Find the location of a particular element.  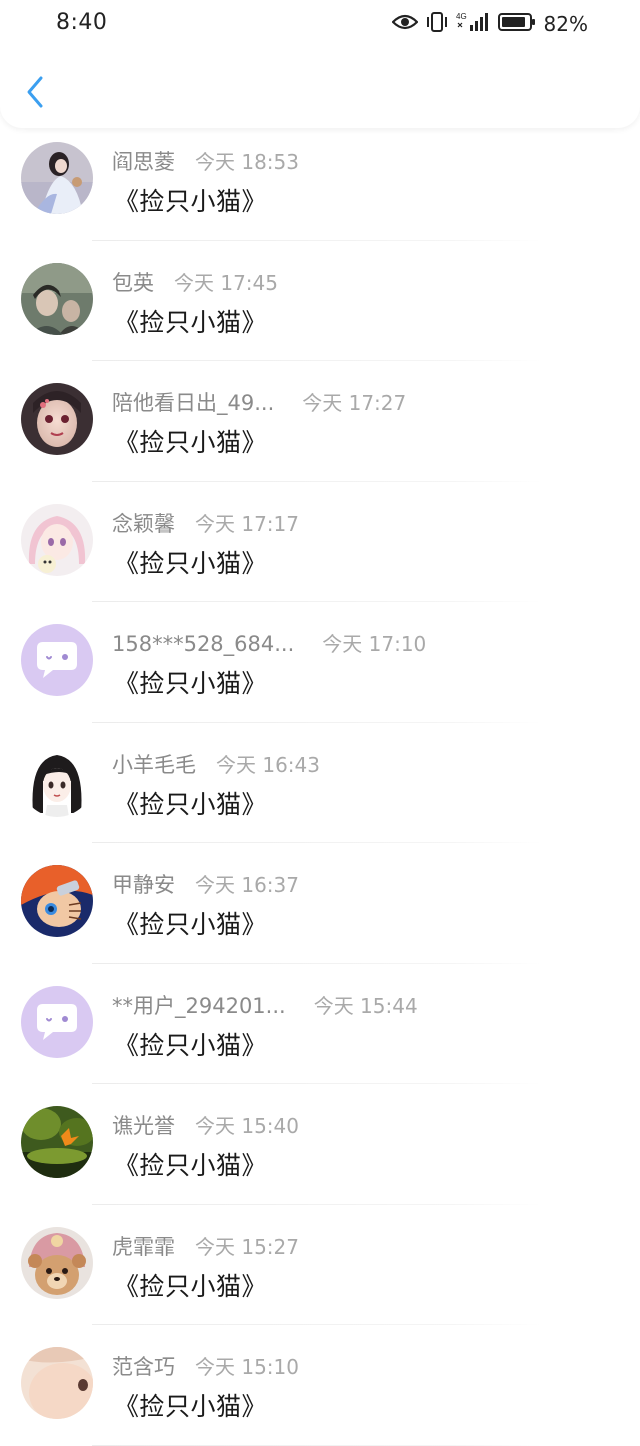

user-name: 包英 is located at coordinates (133, 282).